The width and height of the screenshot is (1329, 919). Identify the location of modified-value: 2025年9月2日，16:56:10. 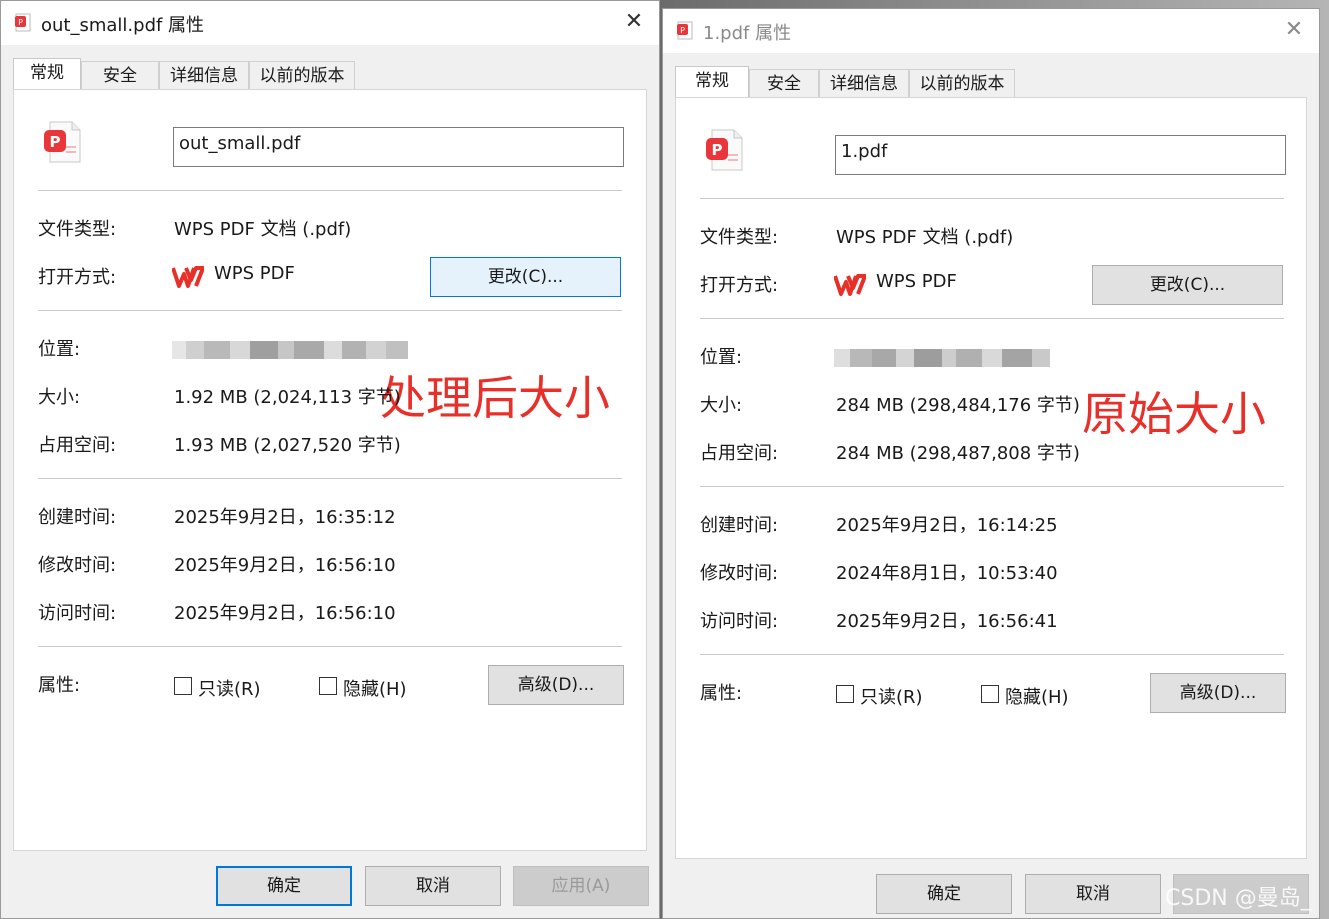
(285, 565).